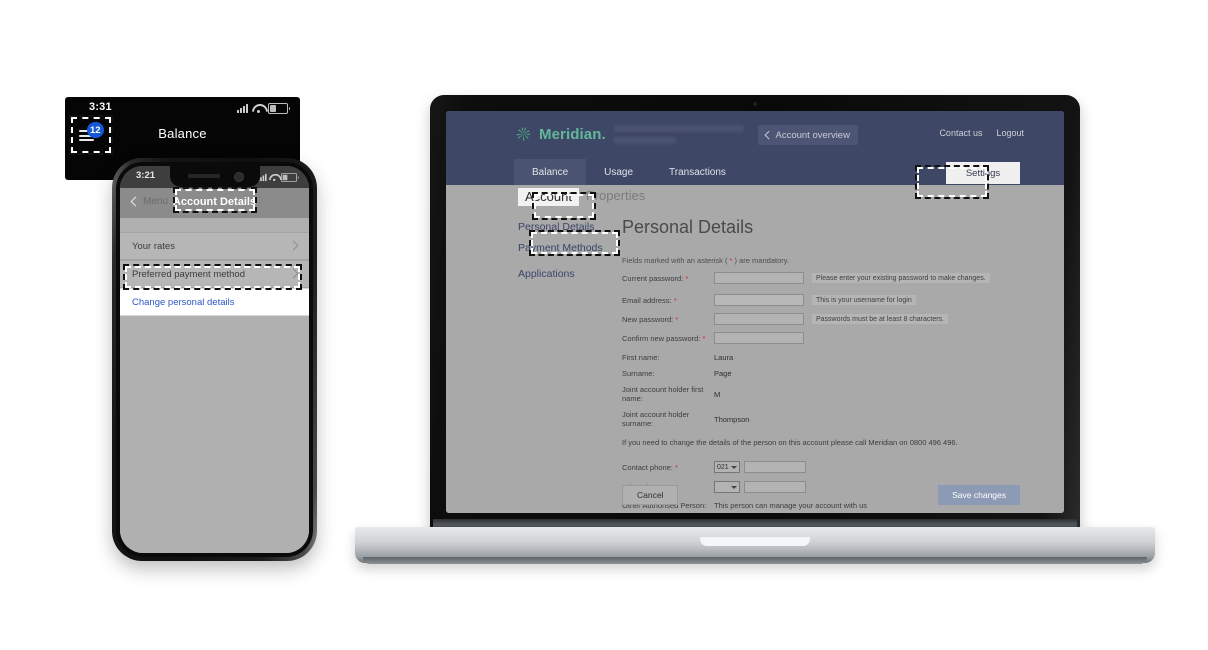 Image resolution: width=1208 pixels, height=650 pixels. I want to click on sidebar-item-label: Personal Details, so click(556, 227).